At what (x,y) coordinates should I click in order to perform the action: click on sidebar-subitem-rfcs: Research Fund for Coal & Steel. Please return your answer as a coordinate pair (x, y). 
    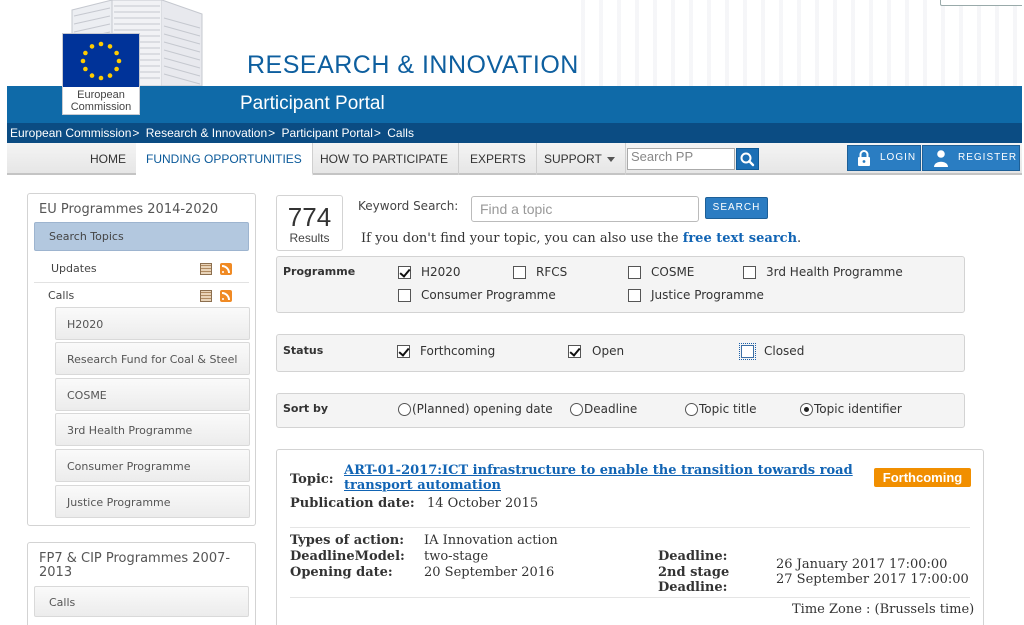
    Looking at the image, I should click on (152, 358).